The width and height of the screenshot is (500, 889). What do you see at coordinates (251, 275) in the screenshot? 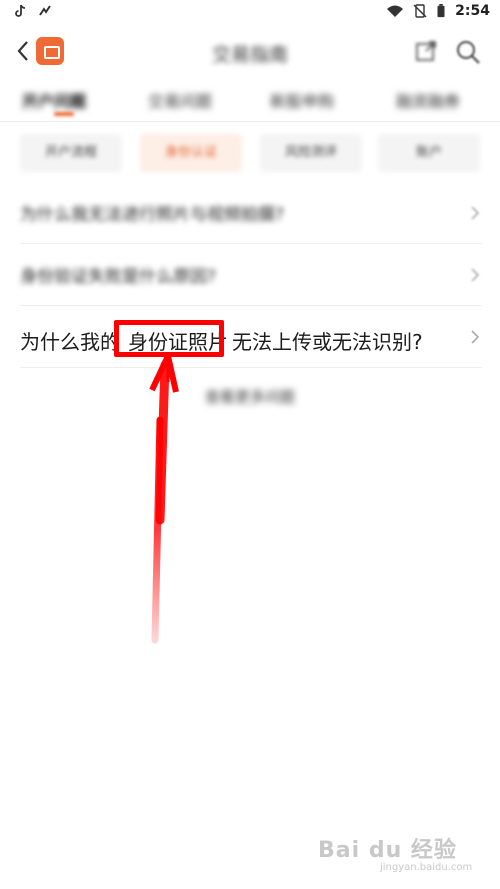
I see `question-item: 身份验证失败是什么原因?` at bounding box center [251, 275].